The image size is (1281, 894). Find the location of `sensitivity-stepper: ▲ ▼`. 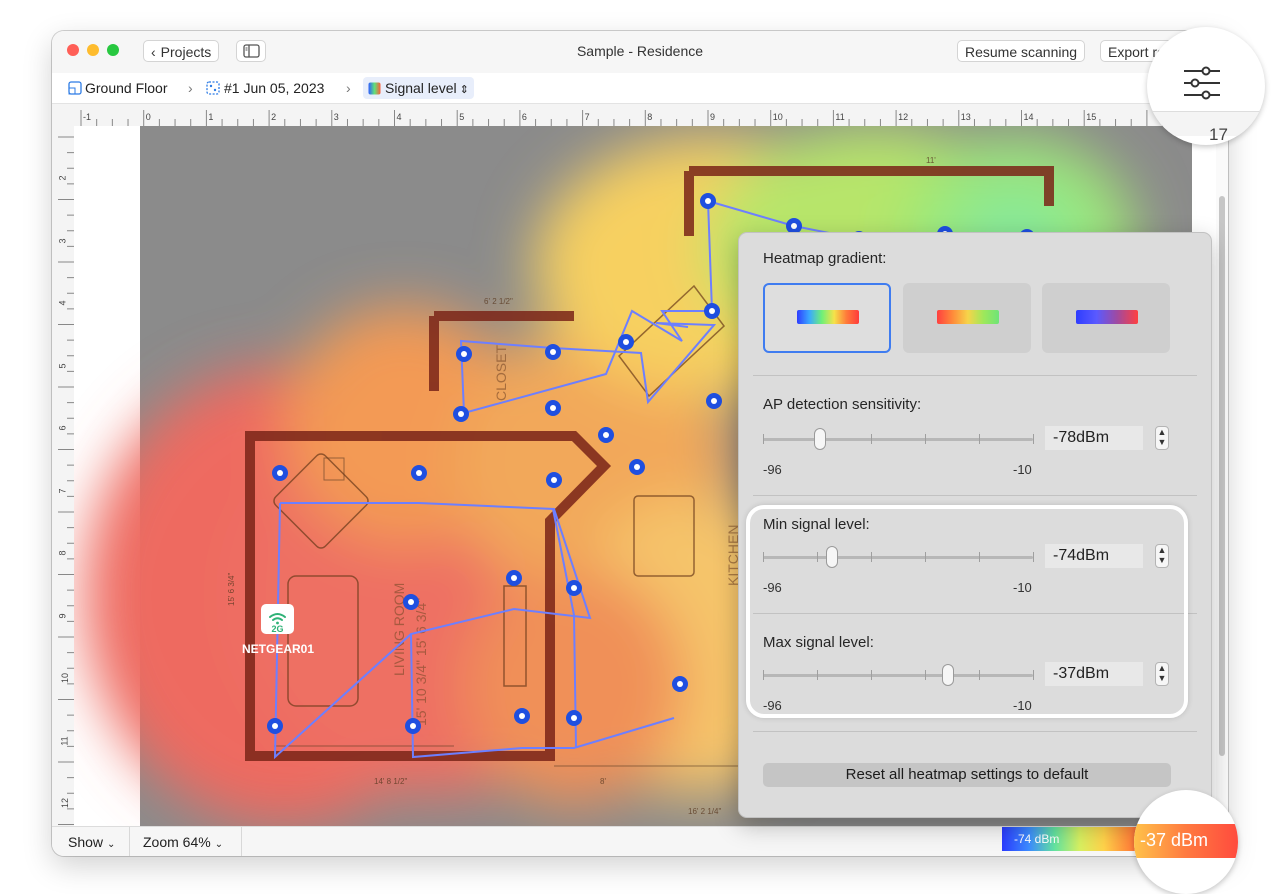

sensitivity-stepper: ▲ ▼ is located at coordinates (1162, 438).